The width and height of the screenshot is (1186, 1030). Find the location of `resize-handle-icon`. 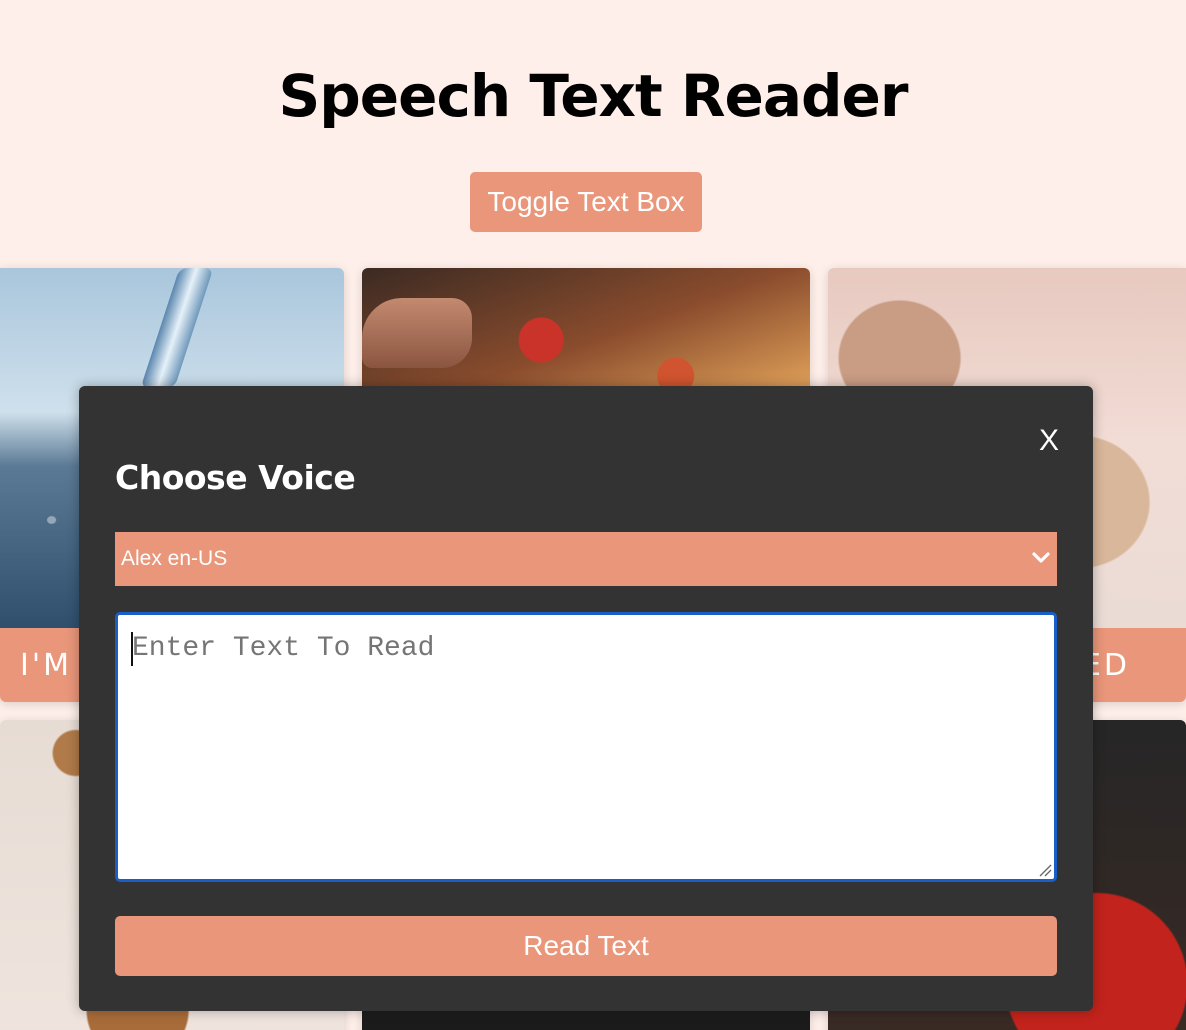

resize-handle-icon is located at coordinates (1044, 869).